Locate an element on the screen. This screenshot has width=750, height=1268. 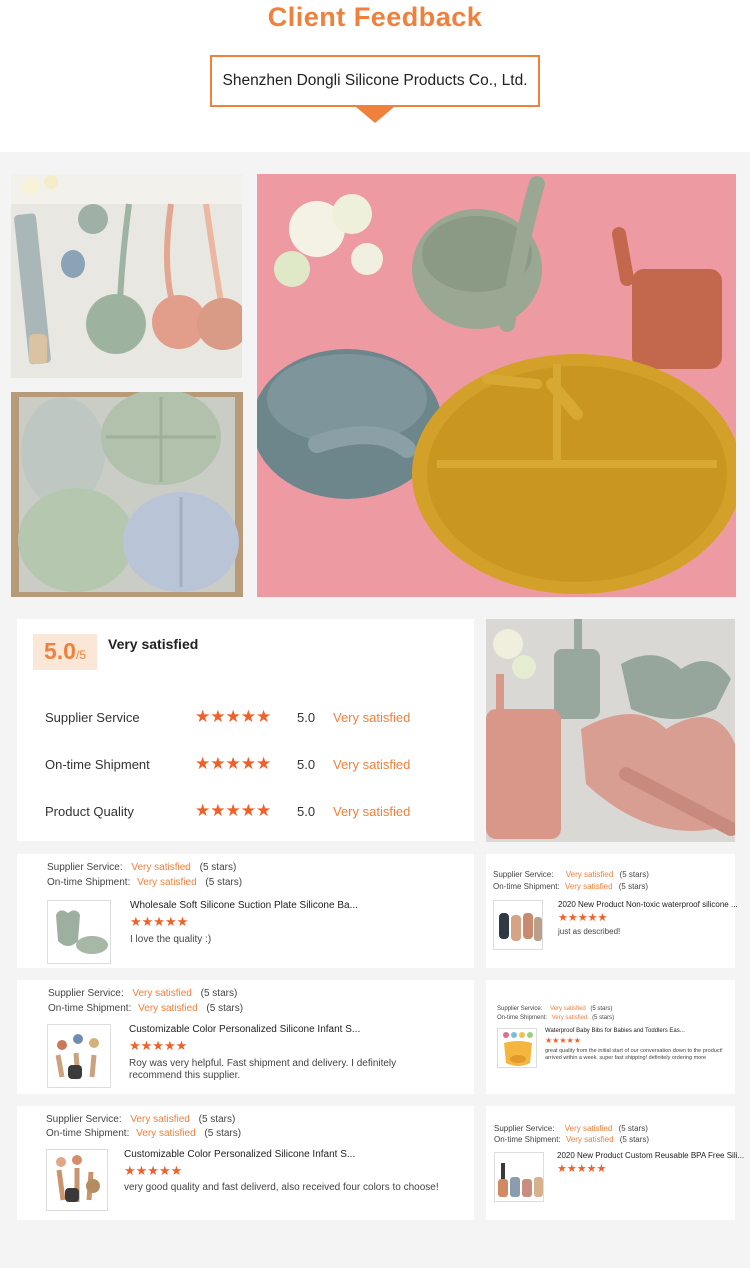
page-title: Client Feedback is located at coordinates (375, 17).